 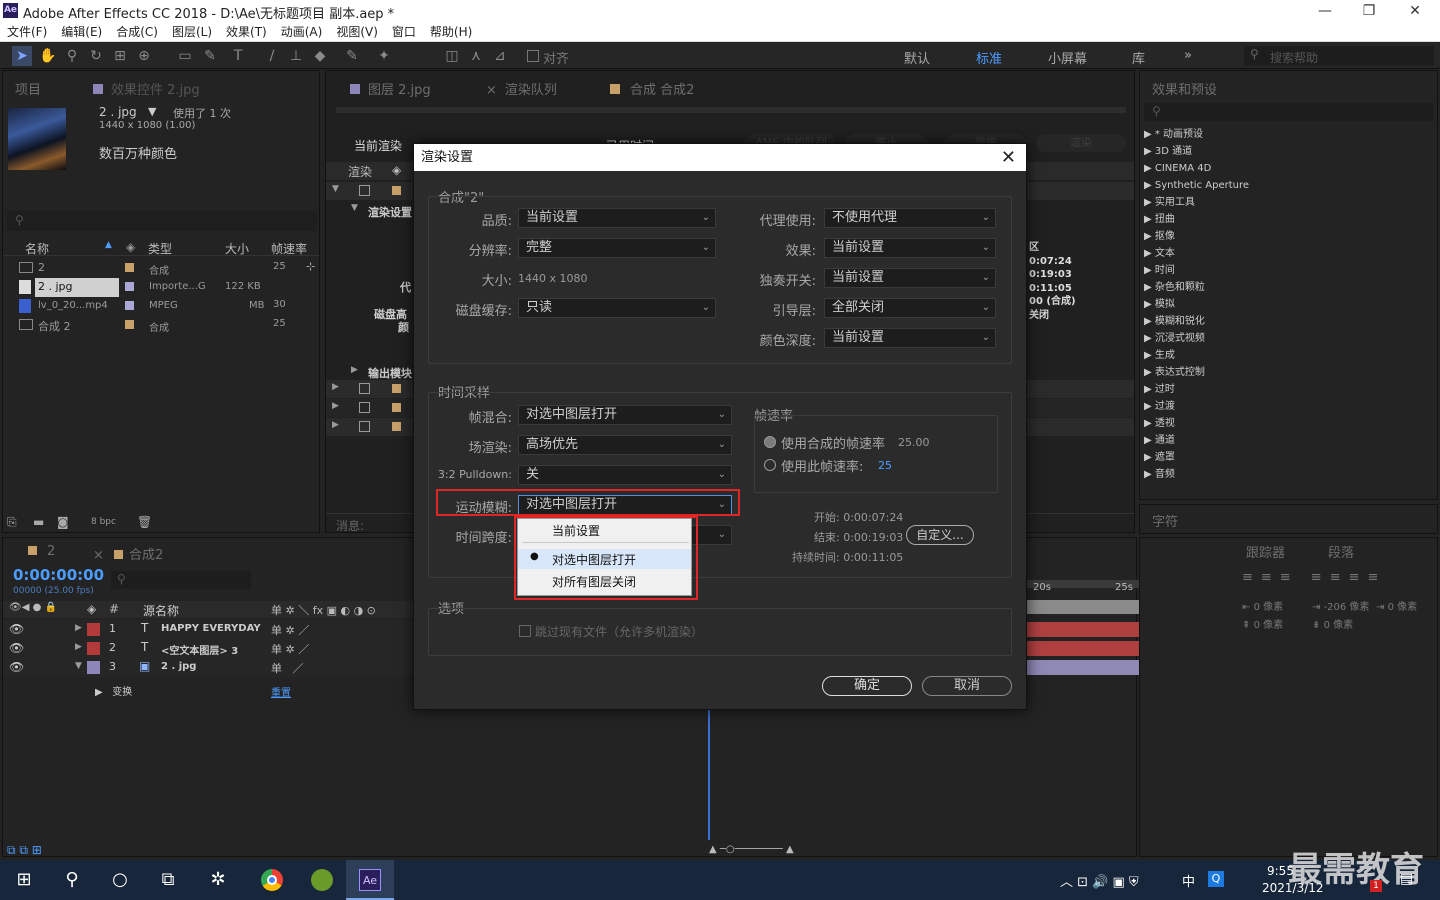 I want to click on render-button: 渲染, so click(x=1081, y=143).